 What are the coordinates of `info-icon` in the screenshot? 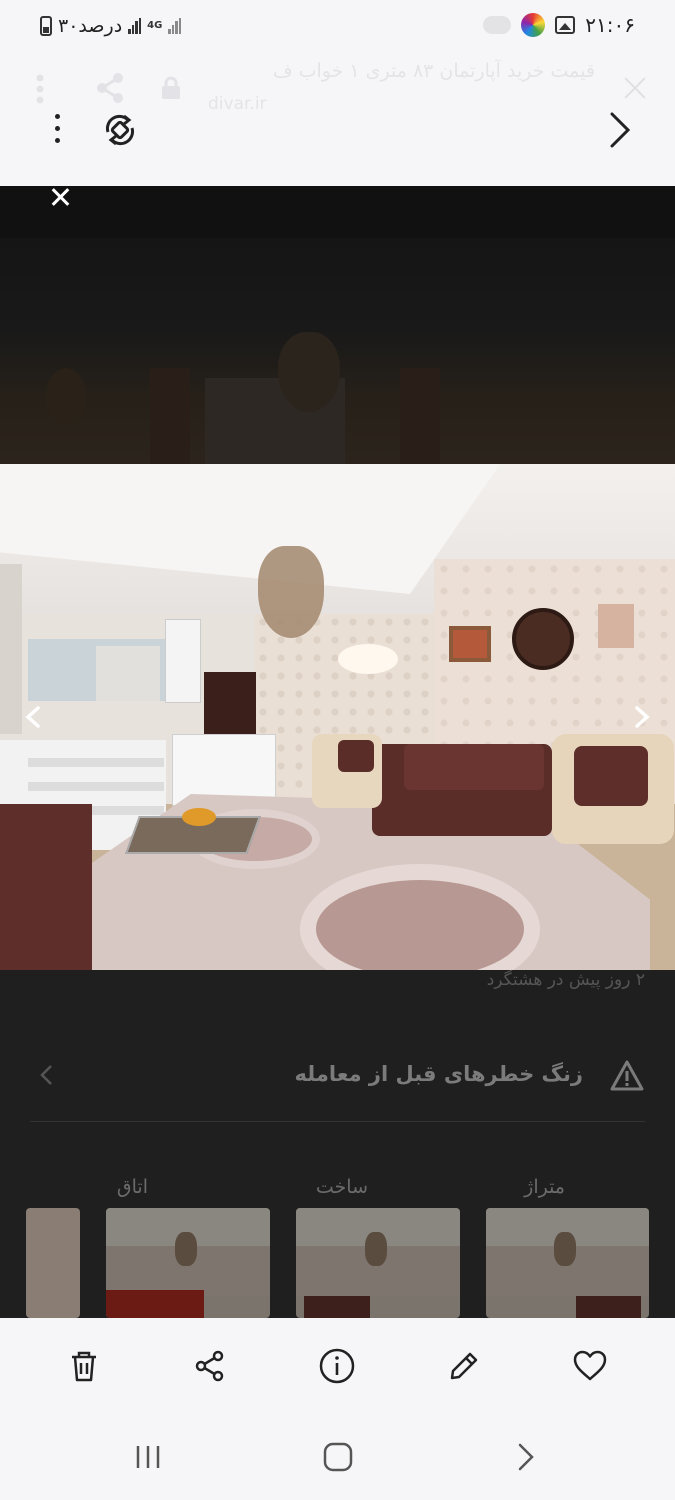 It's located at (337, 1366).